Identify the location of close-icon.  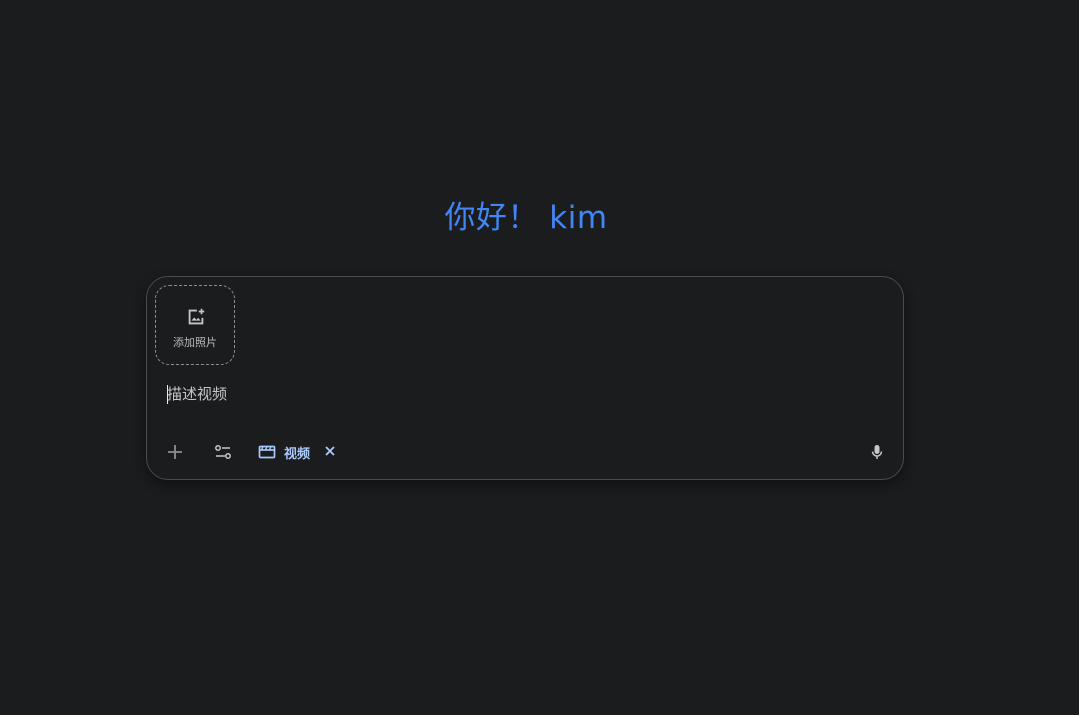
(330, 451).